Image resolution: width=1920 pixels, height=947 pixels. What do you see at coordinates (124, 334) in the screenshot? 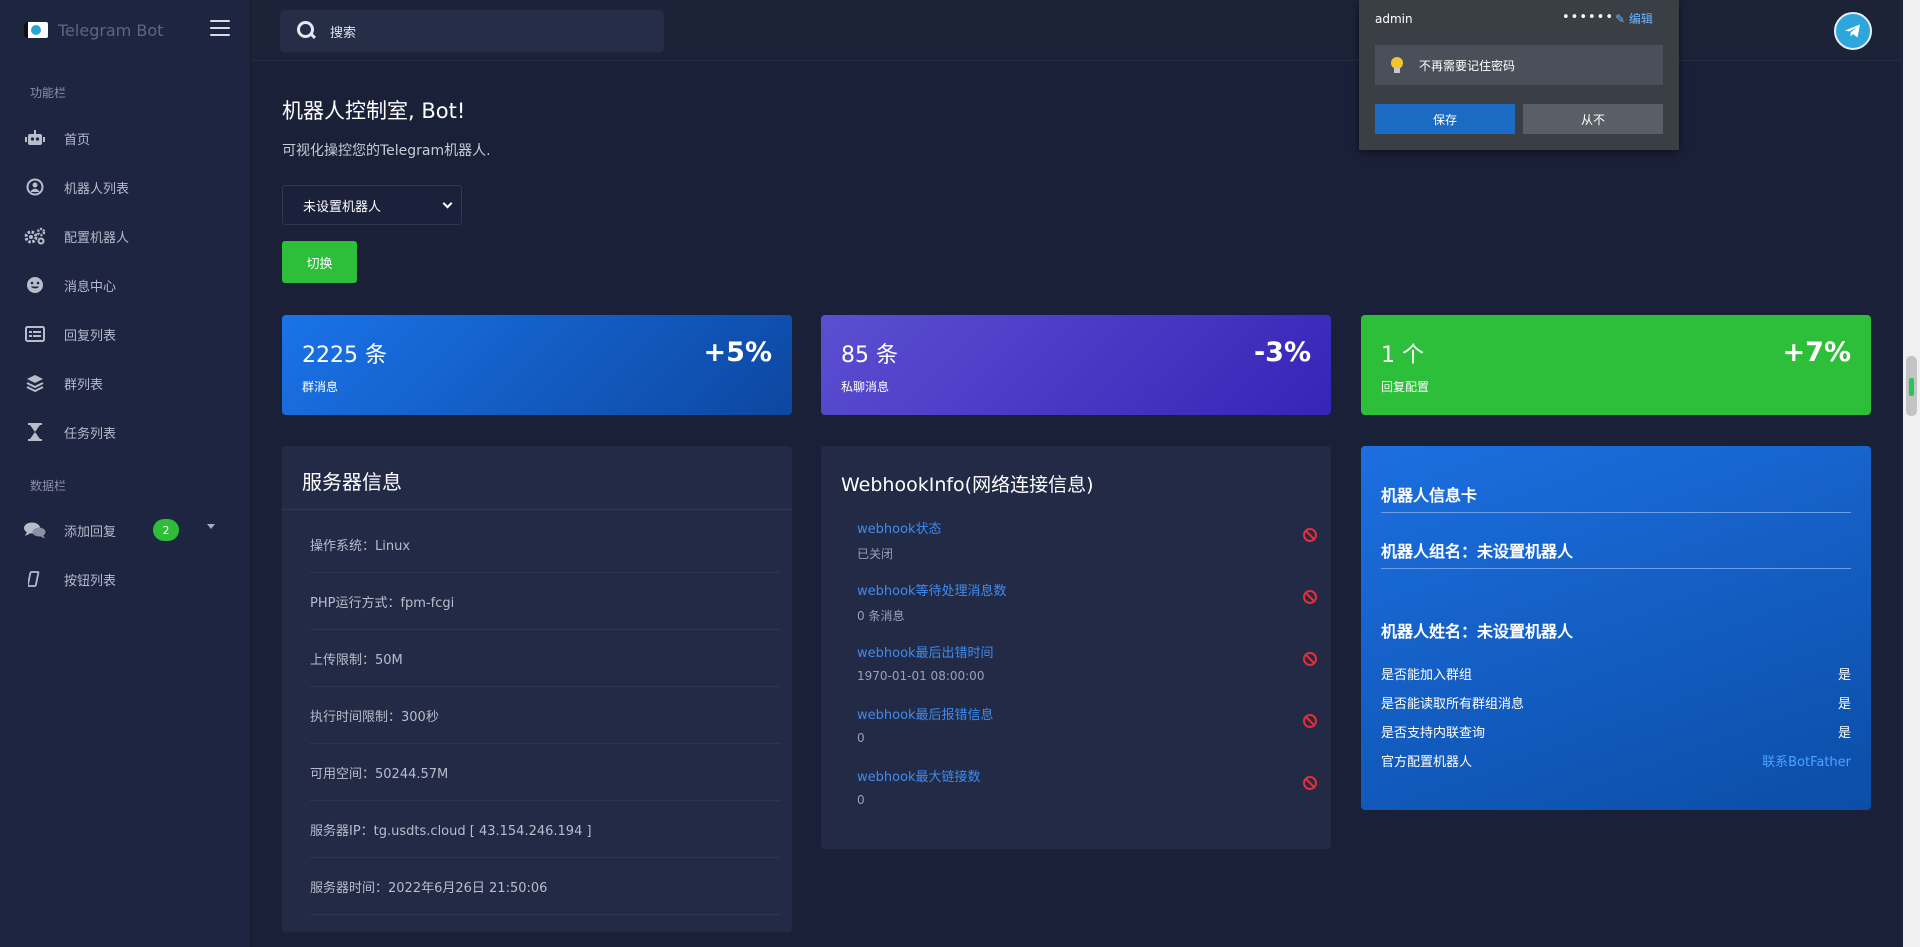
I see `sidebar-item-reply-list: 回复列表` at bounding box center [124, 334].